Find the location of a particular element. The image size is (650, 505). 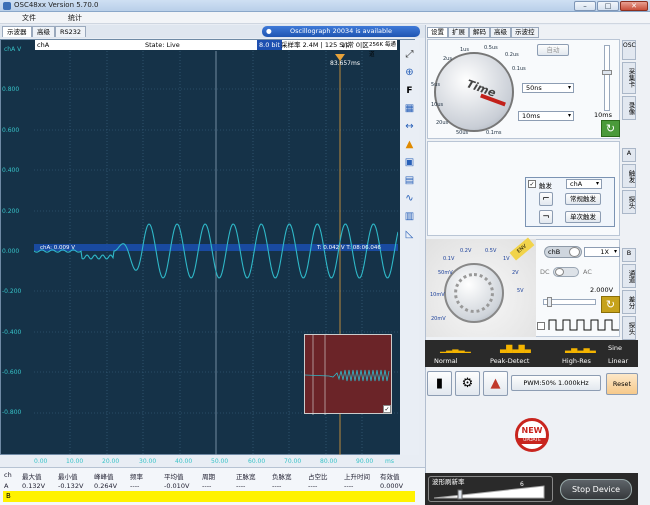

timebase-slider is located at coordinates (607, 78).